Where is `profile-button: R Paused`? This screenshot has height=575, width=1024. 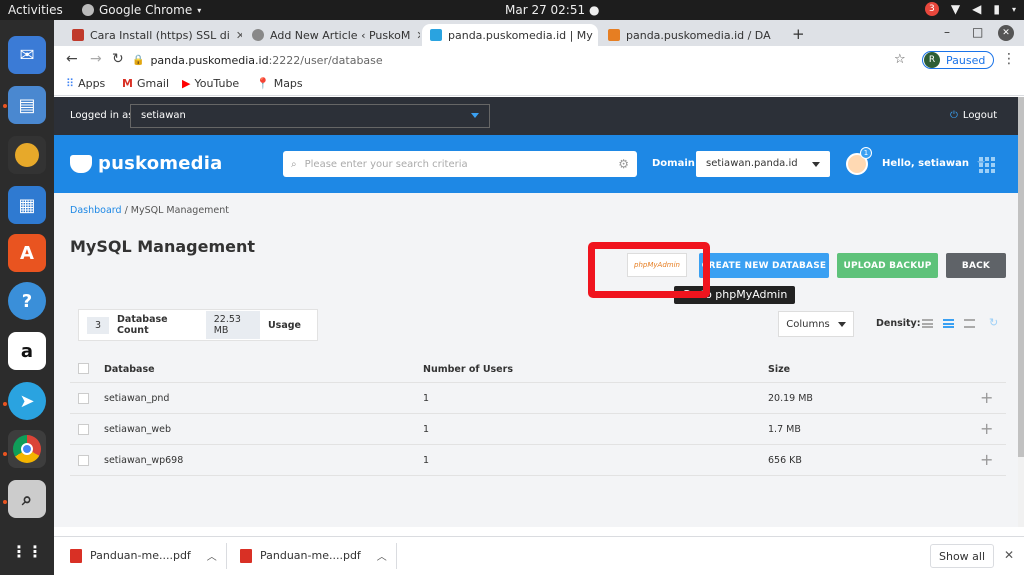
profile-button: R Paused is located at coordinates (958, 60).